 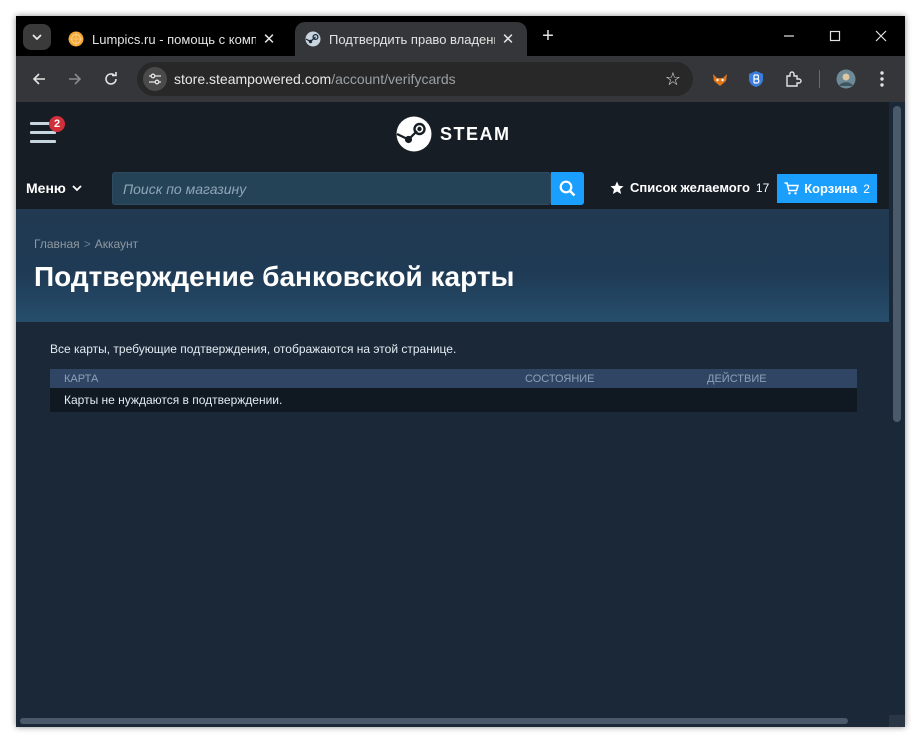 I want to click on reload-icon, so click(x=111, y=78).